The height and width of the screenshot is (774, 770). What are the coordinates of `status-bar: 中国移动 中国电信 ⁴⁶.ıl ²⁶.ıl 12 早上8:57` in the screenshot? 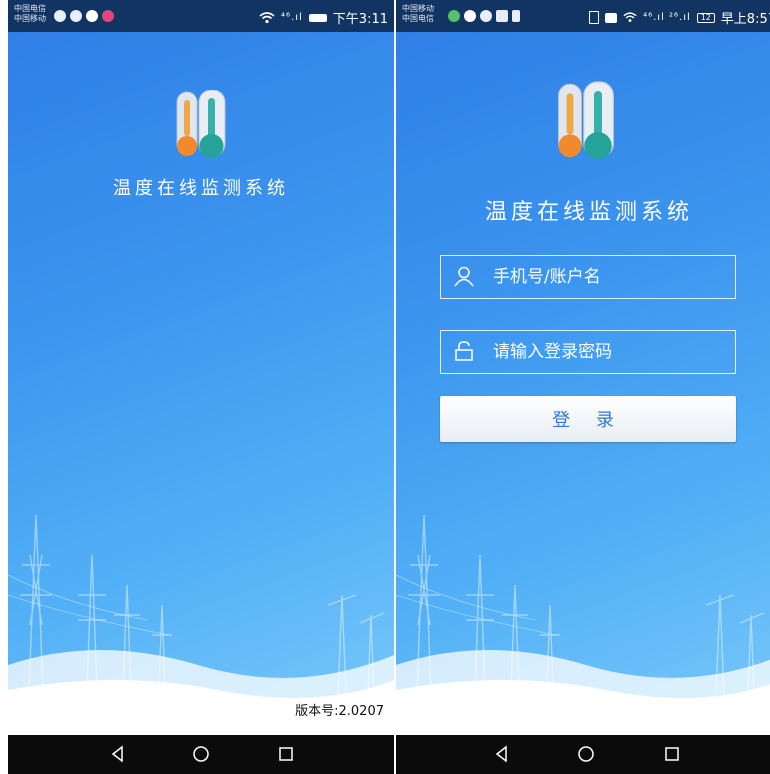 It's located at (583, 16).